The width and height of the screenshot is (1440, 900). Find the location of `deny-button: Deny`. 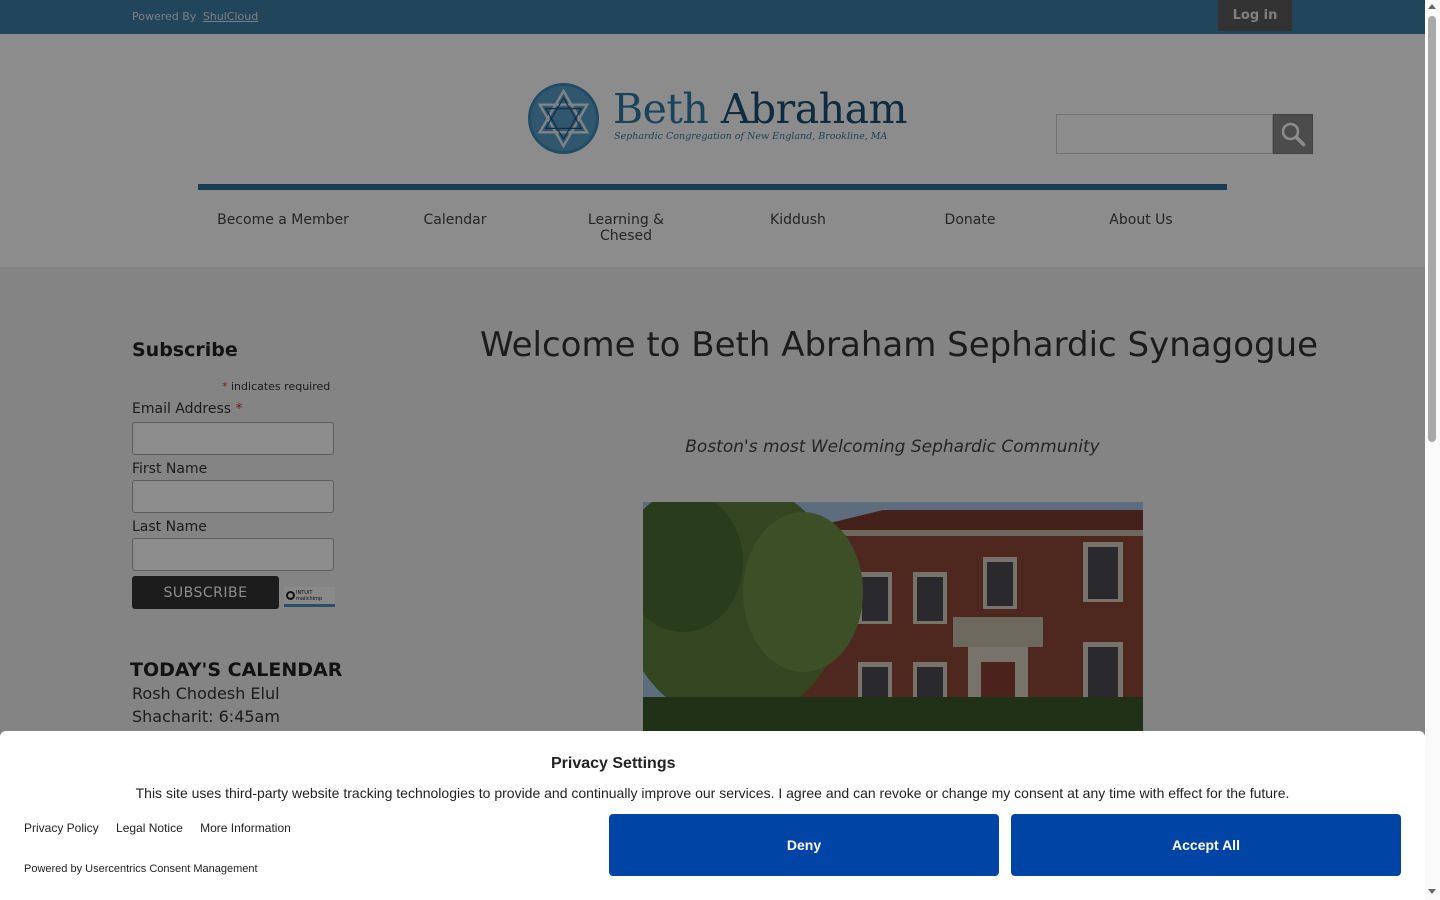

deny-button: Deny is located at coordinates (804, 845).